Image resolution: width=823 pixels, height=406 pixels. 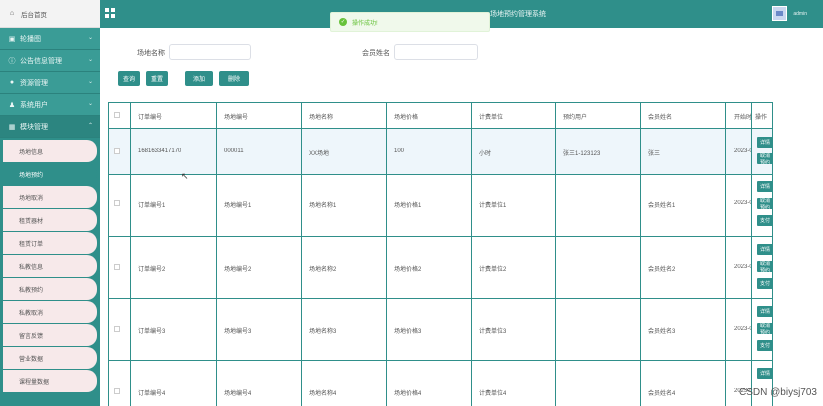 What do you see at coordinates (50, 335) in the screenshot?
I see `sidebar-item-feedback: 留言反馈` at bounding box center [50, 335].